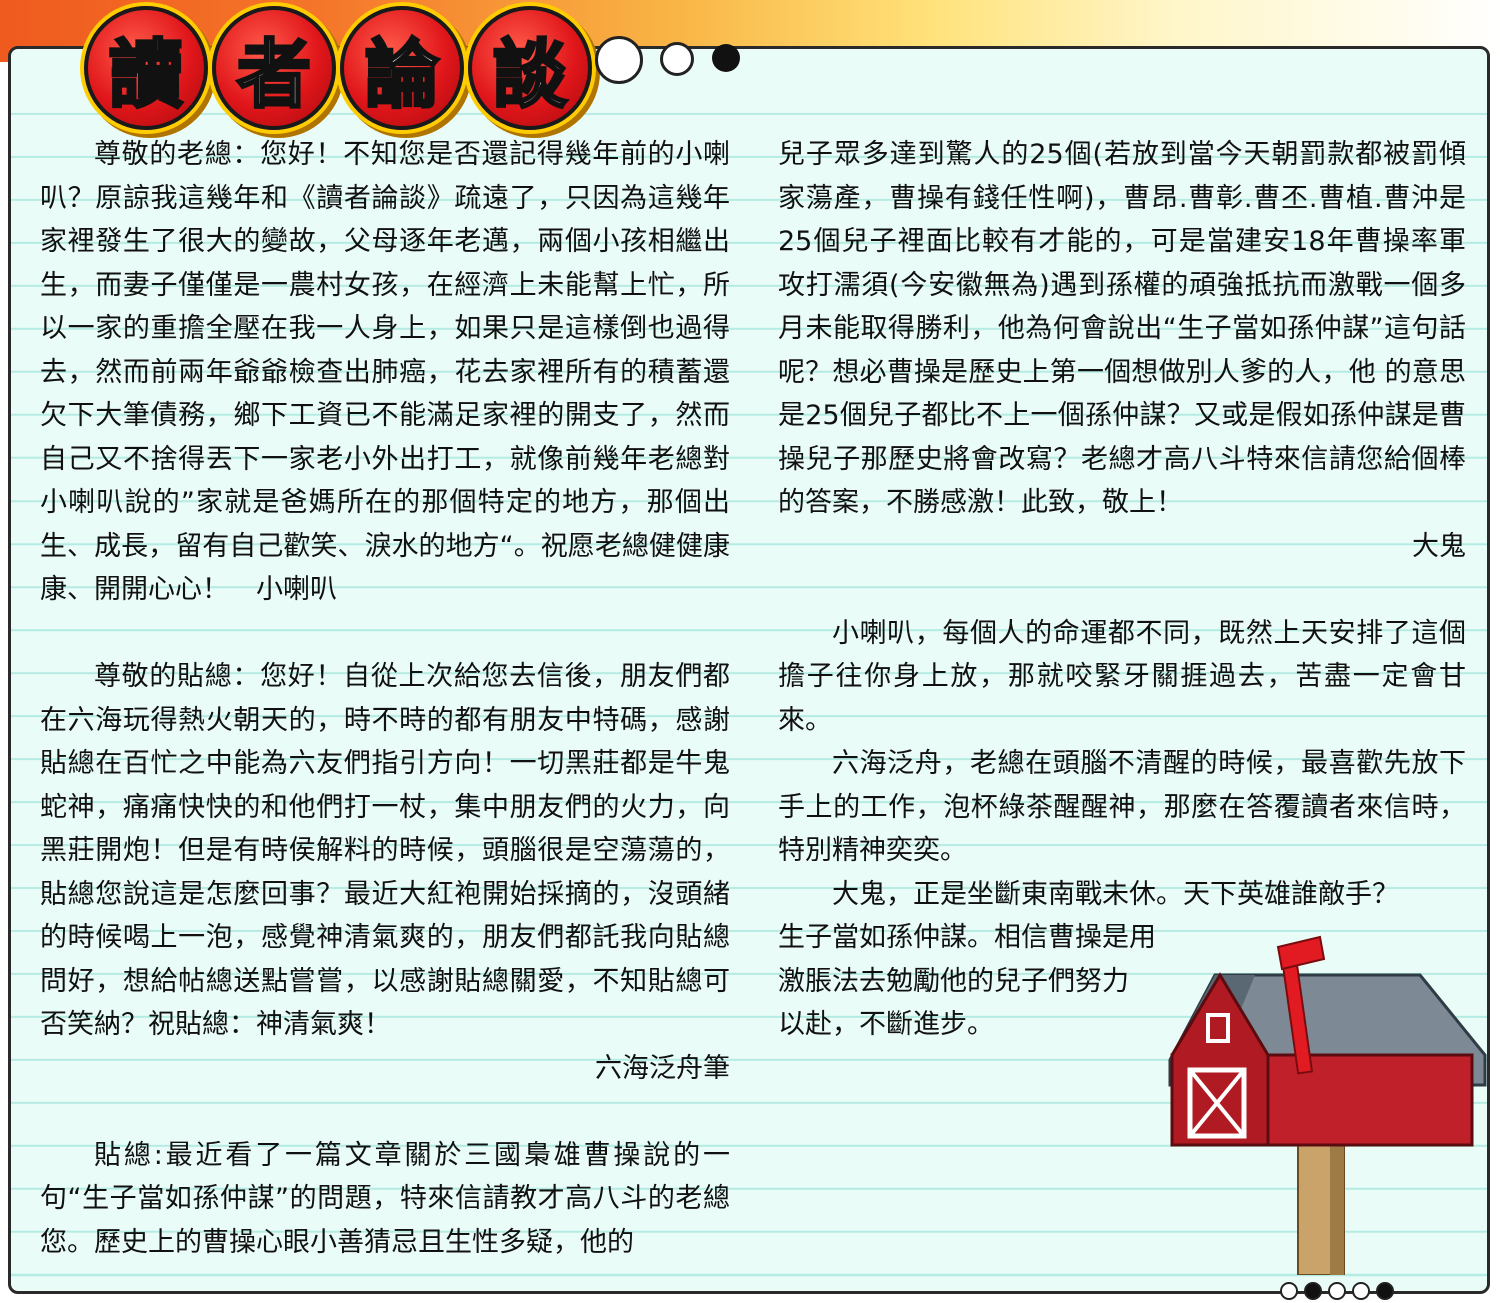  I want to click on reply-dagui-line4: 以赴，不斷進步。, so click(886, 1024).